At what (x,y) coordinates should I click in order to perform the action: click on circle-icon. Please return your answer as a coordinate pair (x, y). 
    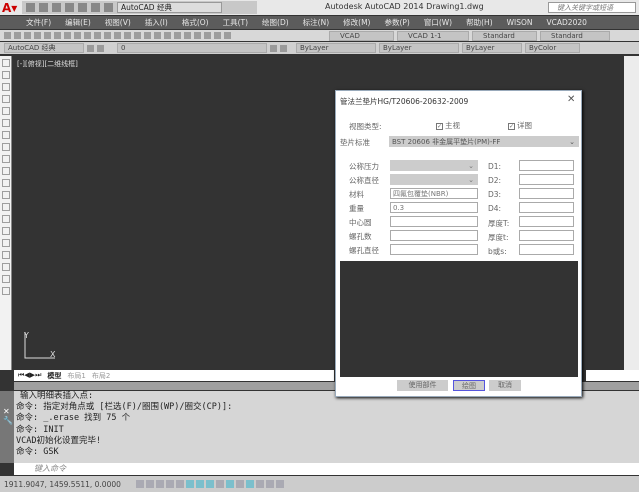
    Looking at the image, I should click on (6, 135).